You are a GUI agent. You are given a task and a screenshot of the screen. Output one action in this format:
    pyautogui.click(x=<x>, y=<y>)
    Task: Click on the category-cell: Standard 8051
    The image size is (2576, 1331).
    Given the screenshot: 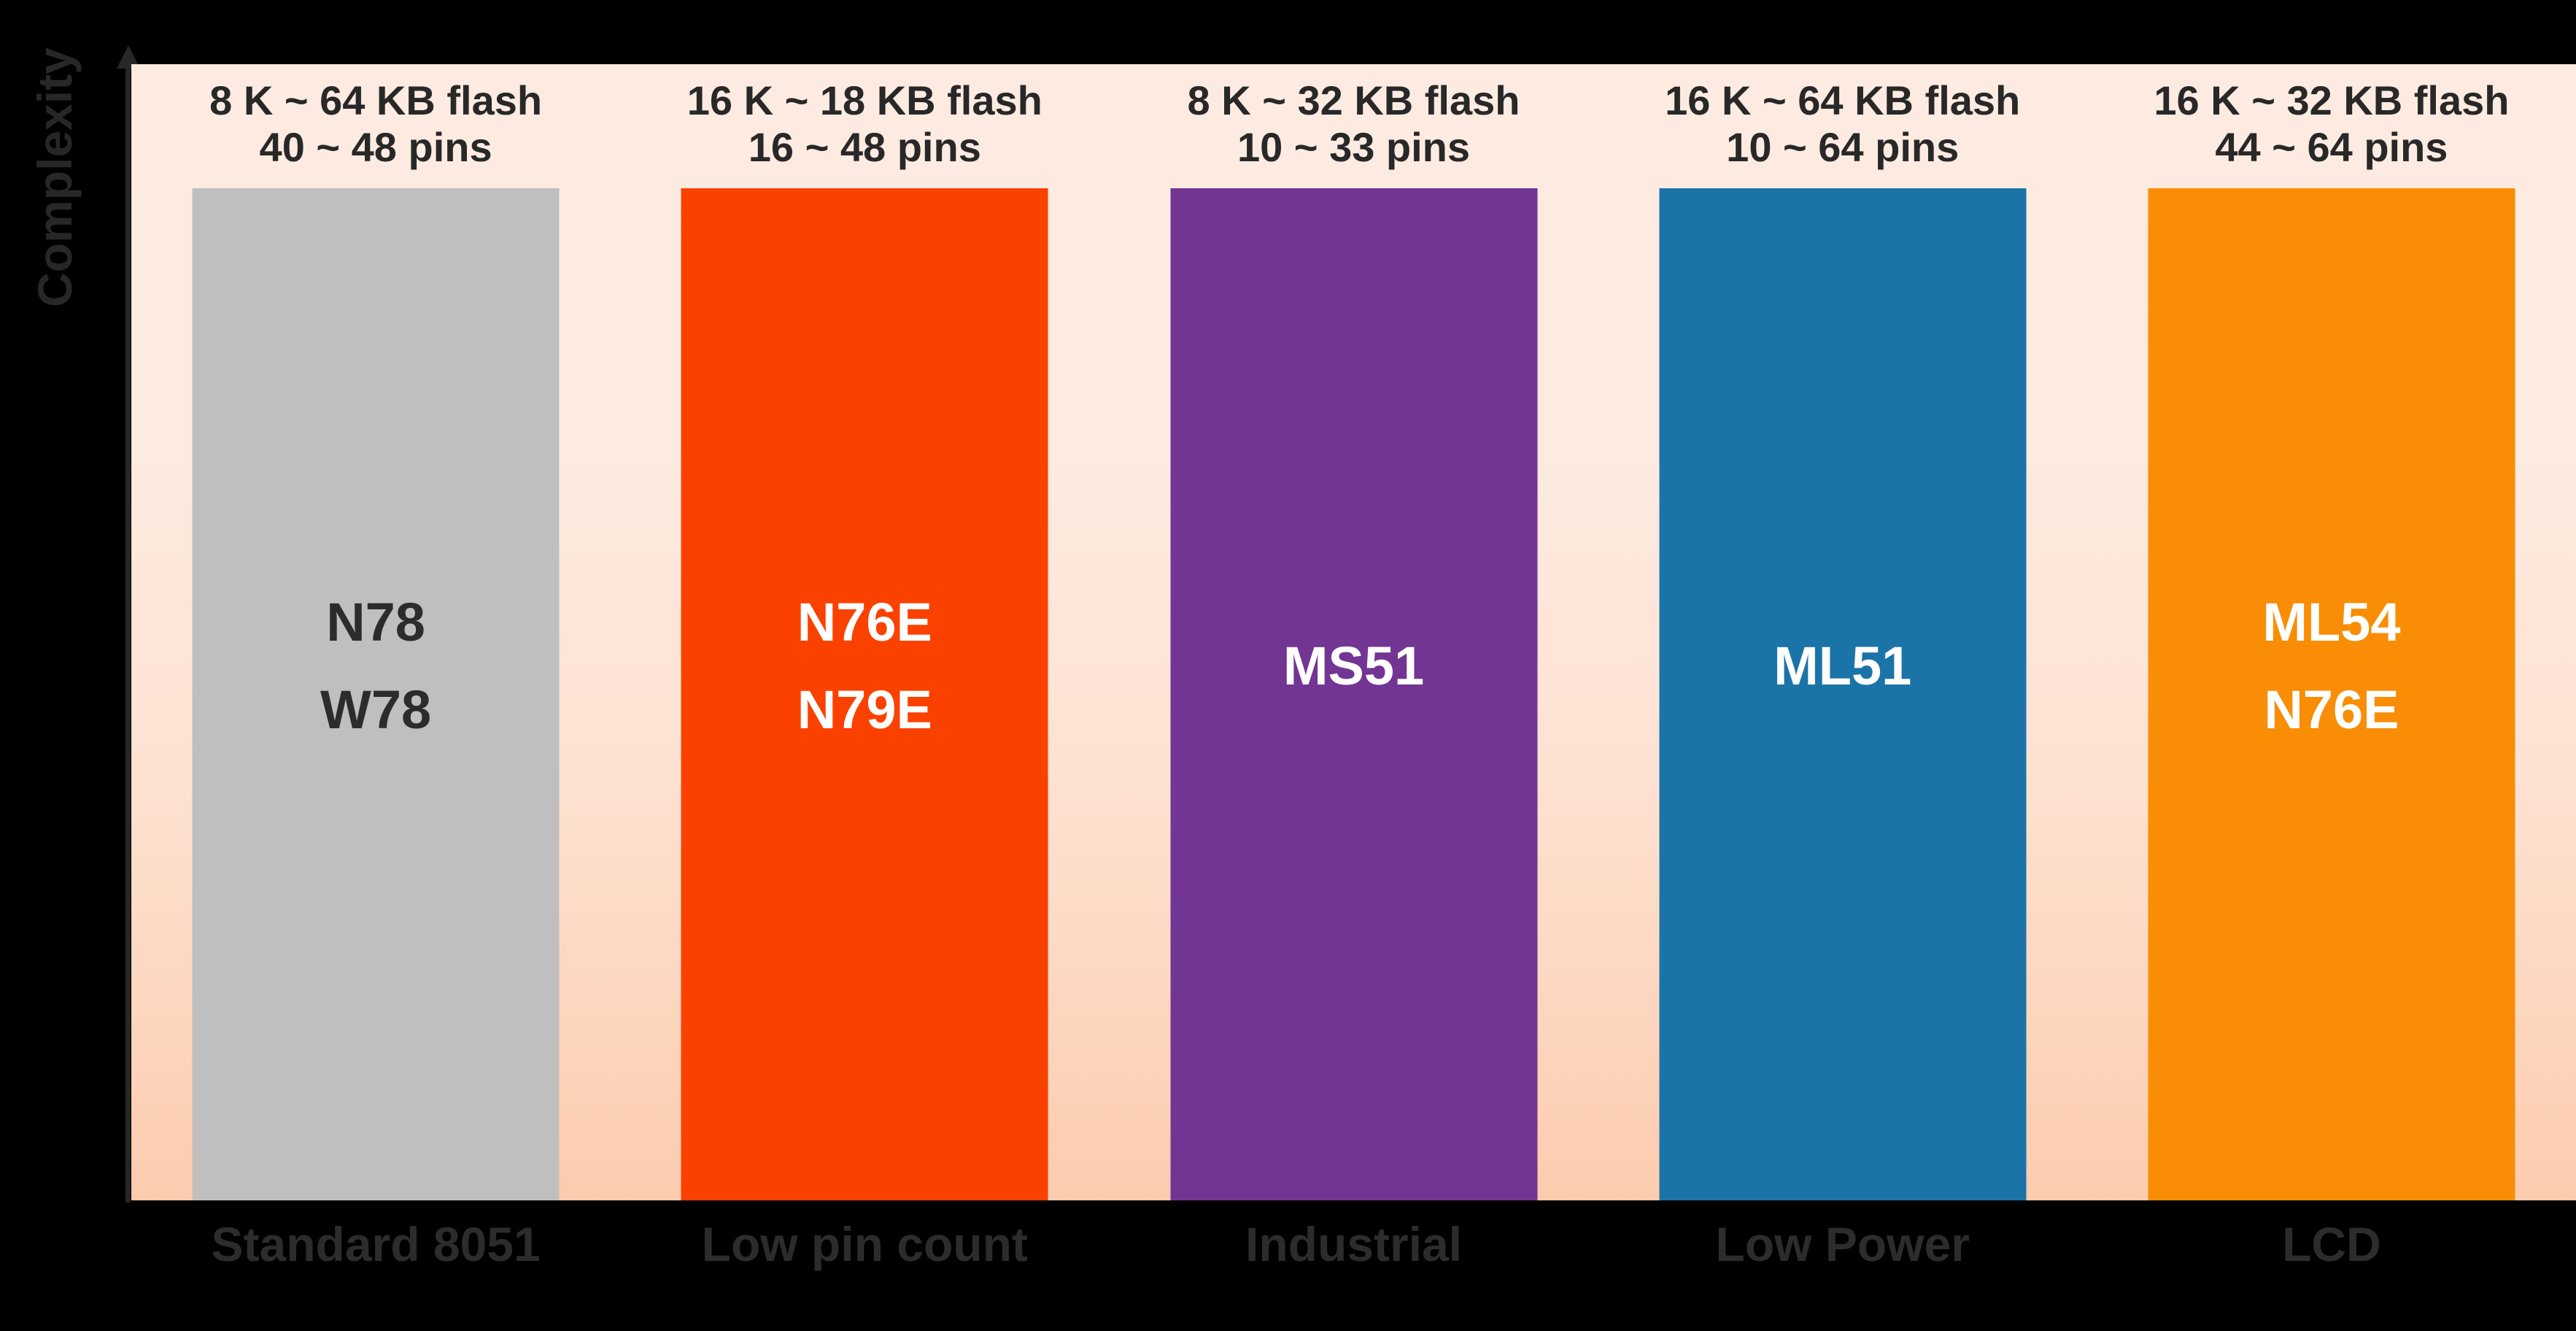 What is the action you would take?
    pyautogui.click(x=375, y=1264)
    